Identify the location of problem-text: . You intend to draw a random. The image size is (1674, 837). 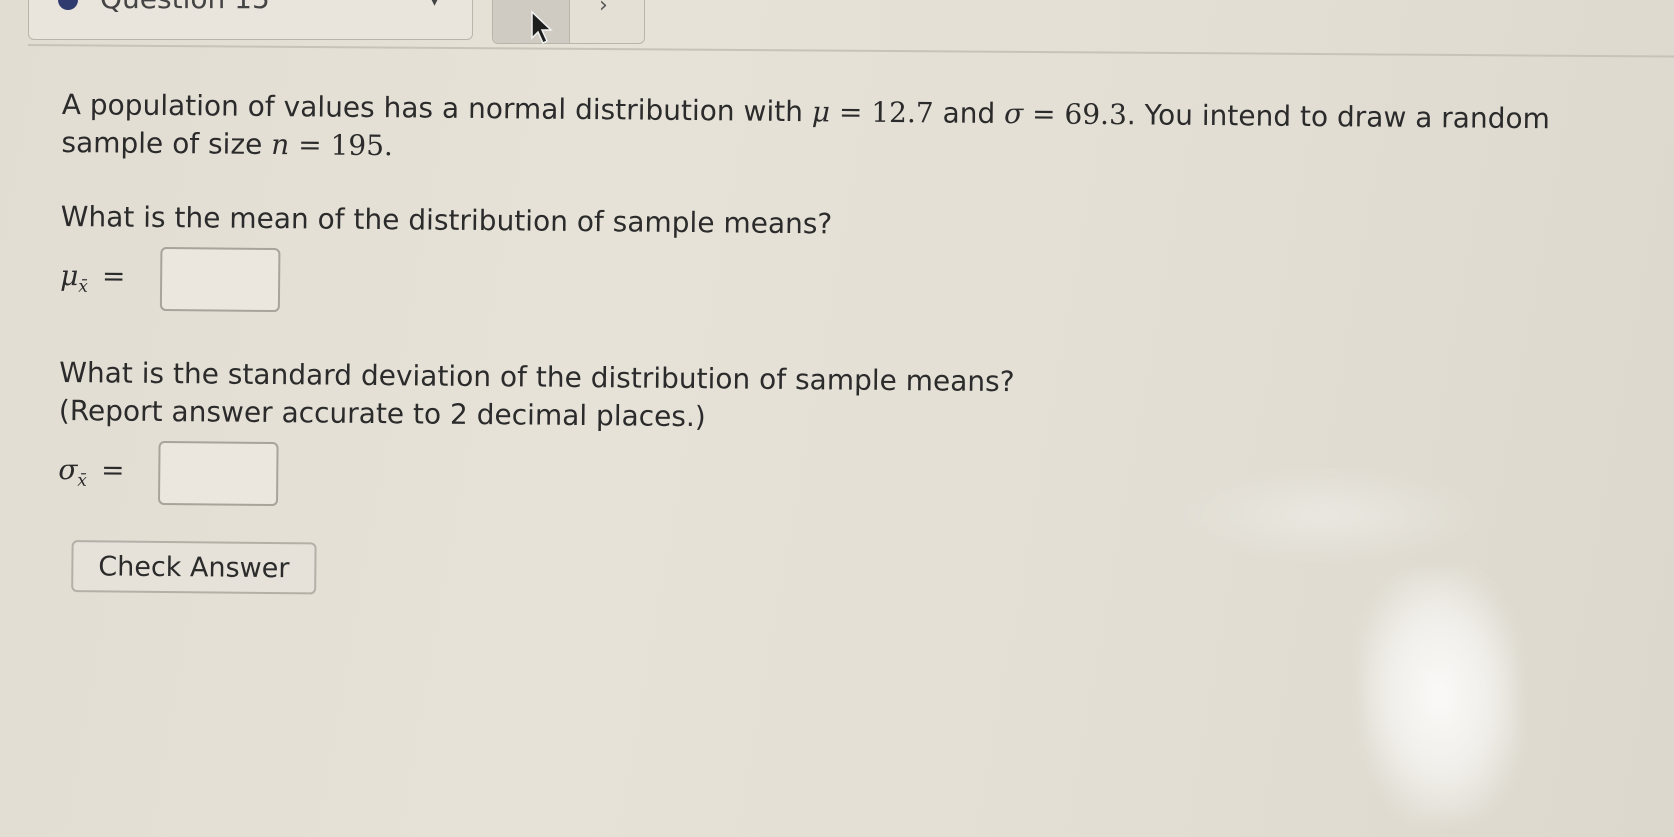
(1338, 117).